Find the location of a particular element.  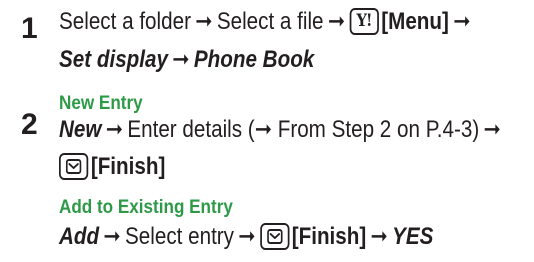

yes-confirm: YES is located at coordinates (413, 236).